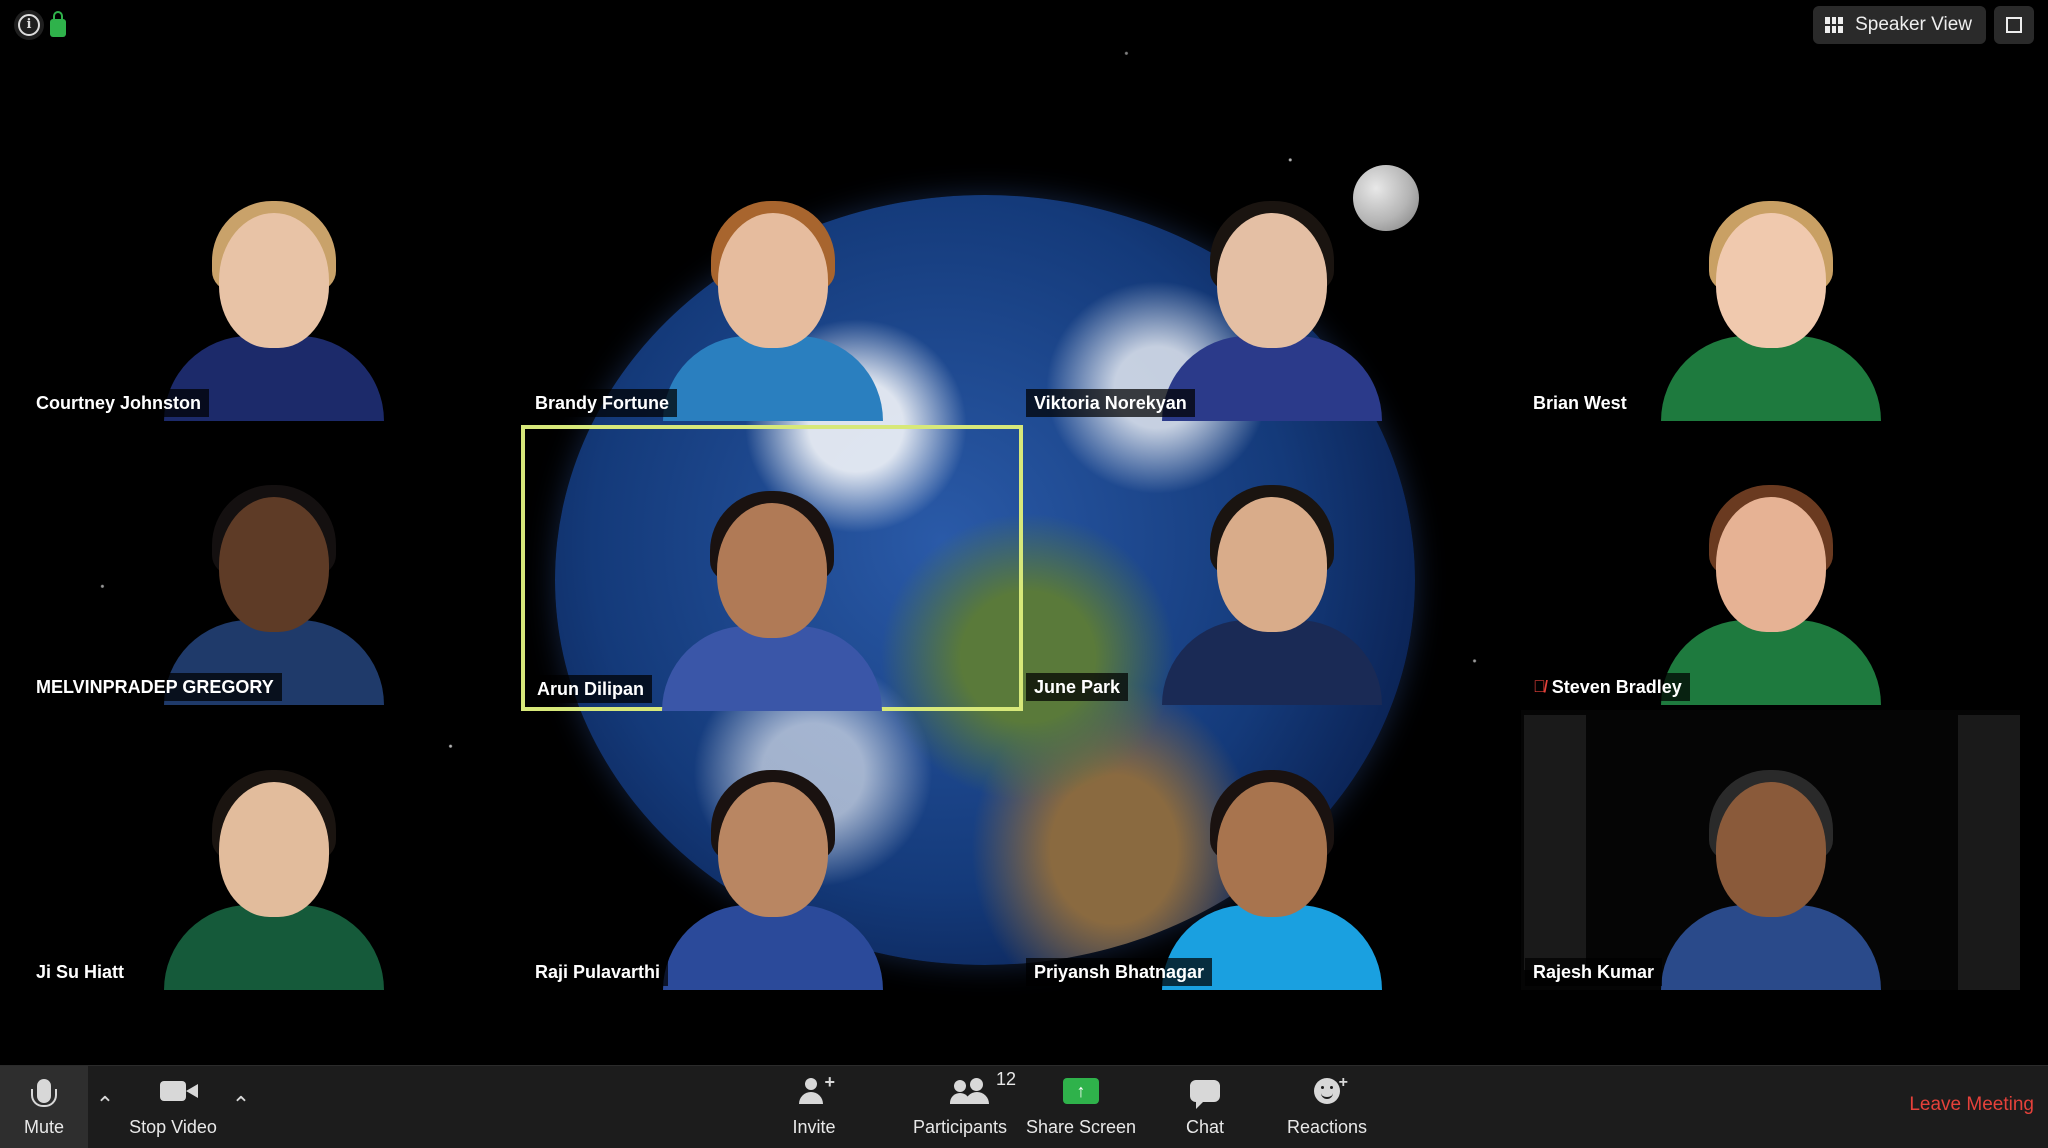  I want to click on microphone-icon, so click(44, 1093).